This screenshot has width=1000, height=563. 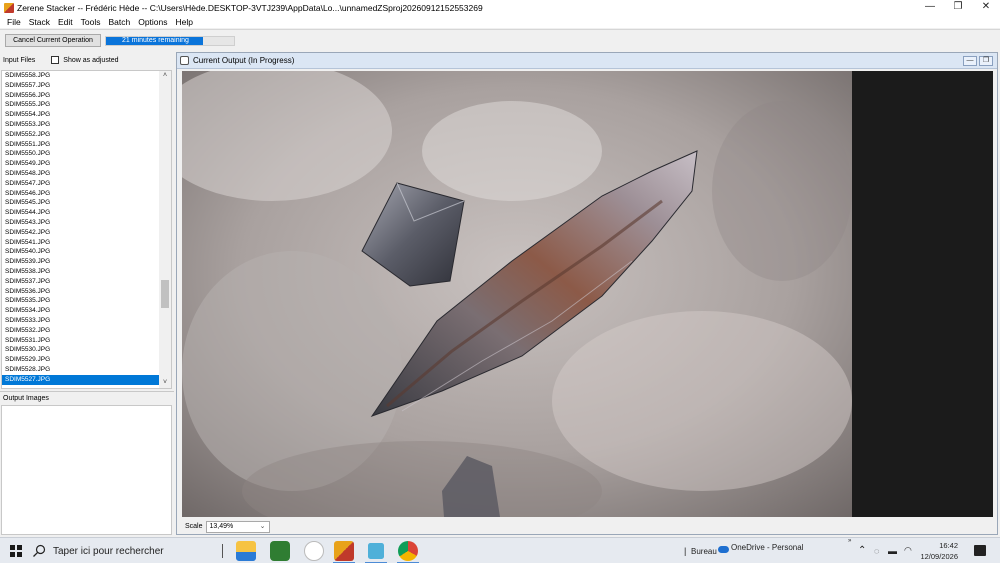 I want to click on file-list-item: SDIM5544.JPG, so click(x=86, y=213).